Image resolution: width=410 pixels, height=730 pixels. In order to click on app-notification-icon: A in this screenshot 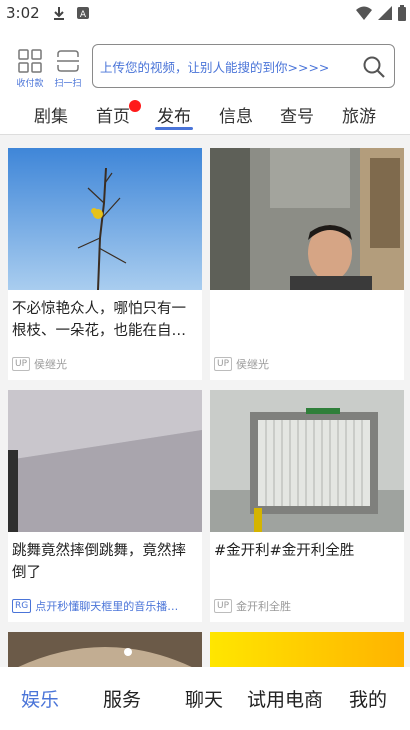, I will do `click(83, 13)`.